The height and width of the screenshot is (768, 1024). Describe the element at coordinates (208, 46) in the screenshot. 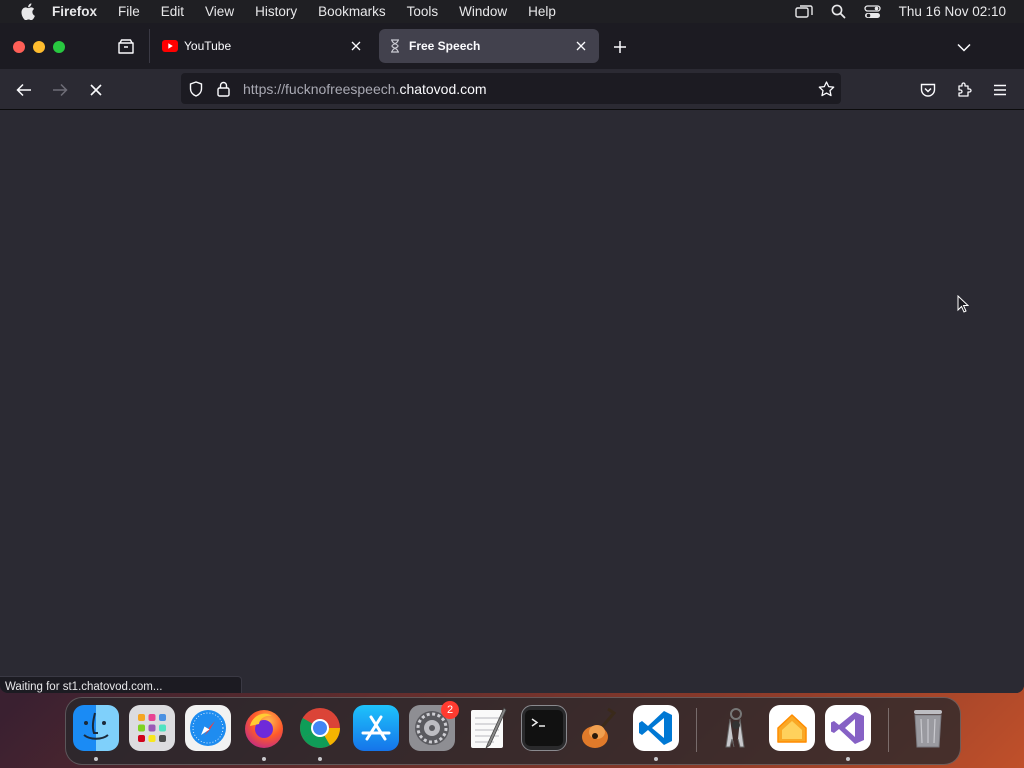

I see `tab-title: YouTube` at that location.